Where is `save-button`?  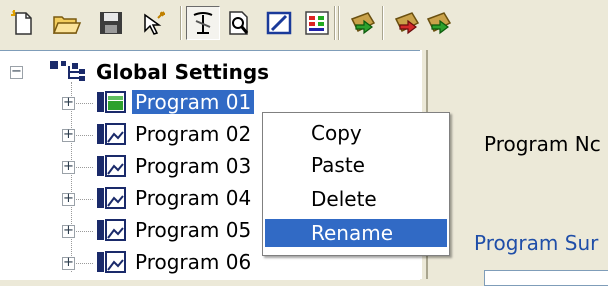
save-button is located at coordinates (111, 23).